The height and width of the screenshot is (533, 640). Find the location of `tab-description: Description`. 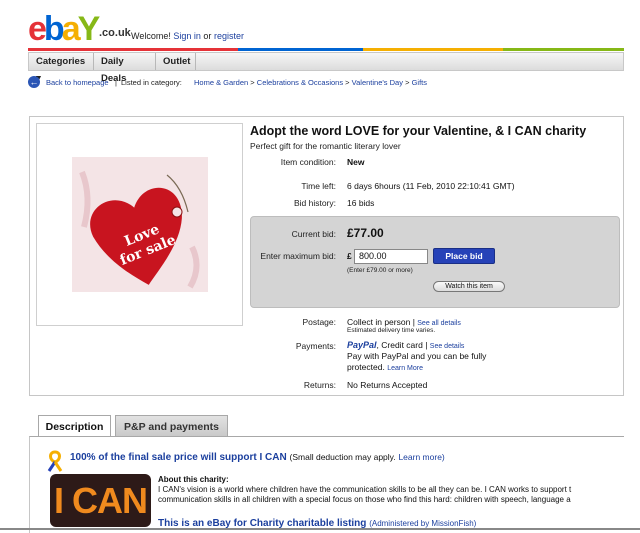

tab-description: Description is located at coordinates (74, 426).